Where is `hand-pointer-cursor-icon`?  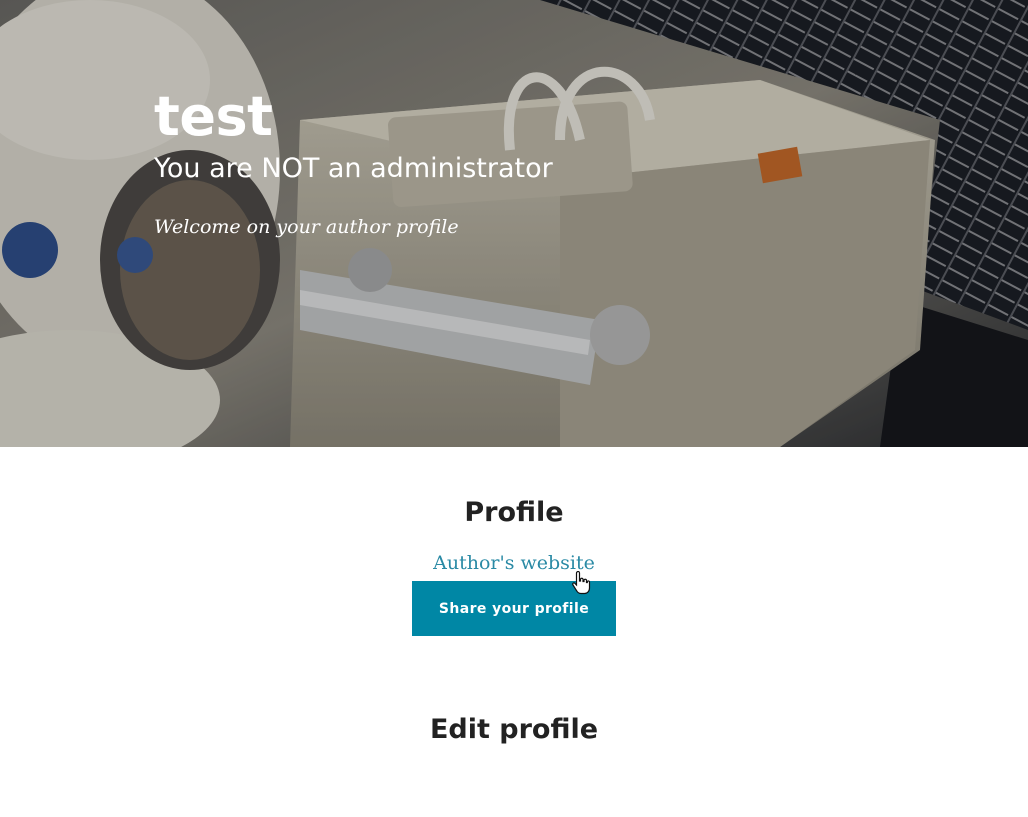 hand-pointer-cursor-icon is located at coordinates (581, 583).